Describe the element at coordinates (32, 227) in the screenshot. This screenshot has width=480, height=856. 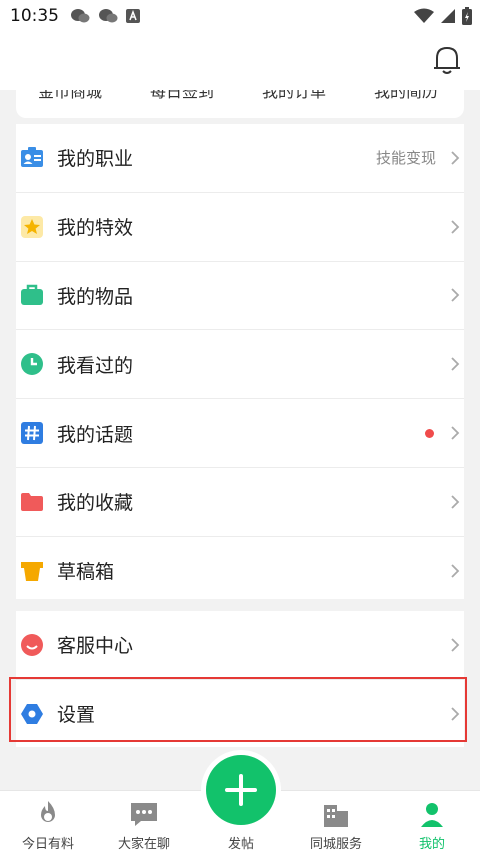
I see `star-sparkle-icon` at that location.